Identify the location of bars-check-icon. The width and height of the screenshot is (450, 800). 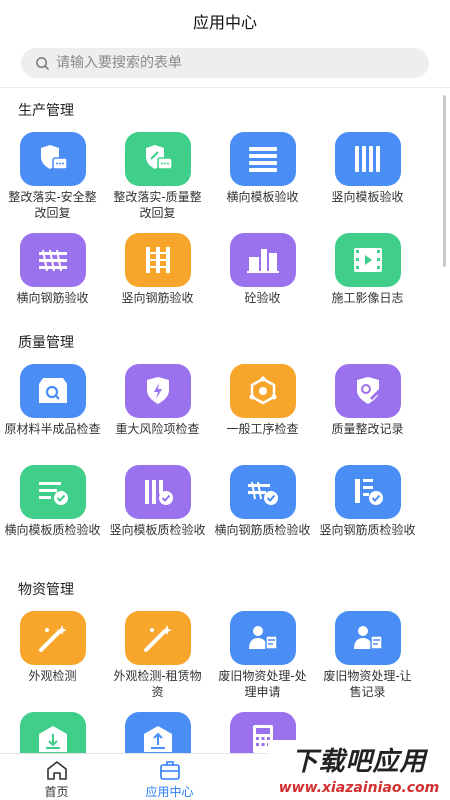
(157, 492).